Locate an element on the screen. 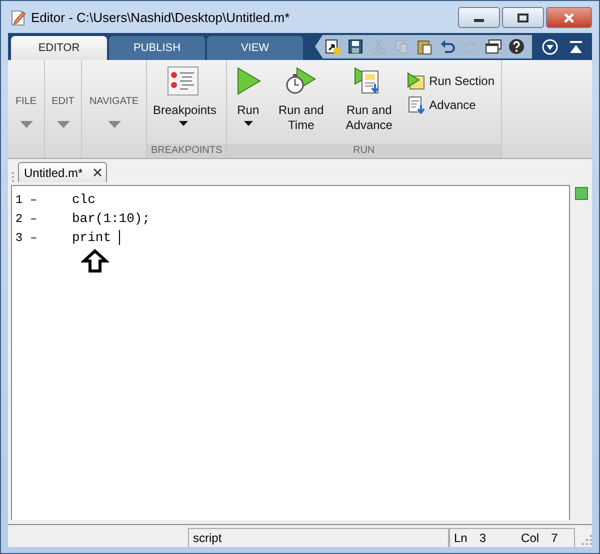 This screenshot has height=554, width=600. play-stopwatch-button: Run and Time is located at coordinates (301, 104).